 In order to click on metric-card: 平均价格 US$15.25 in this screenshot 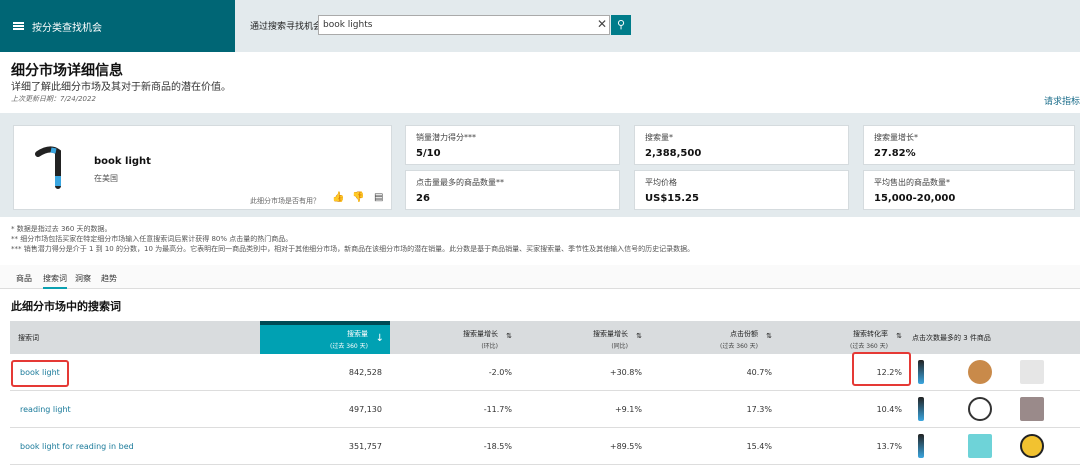, I will do `click(741, 190)`.